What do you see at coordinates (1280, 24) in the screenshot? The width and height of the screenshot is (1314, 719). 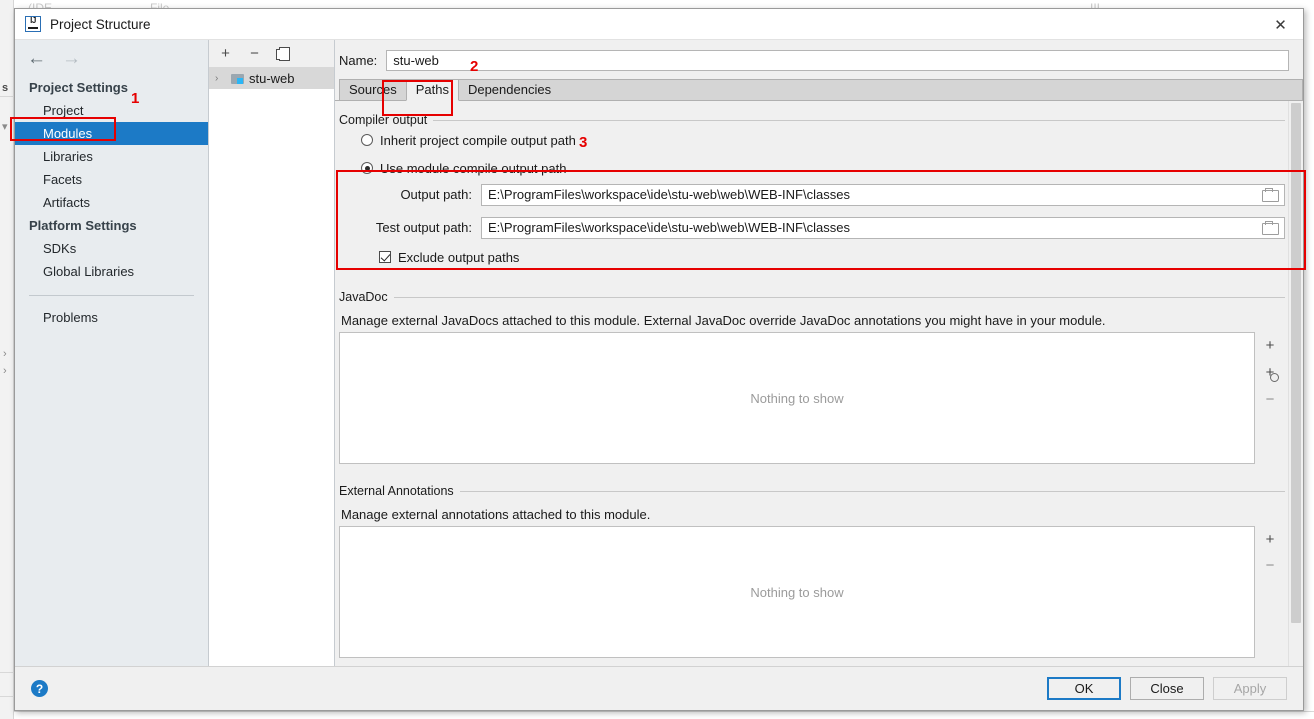 I see `close-icon: ✕` at bounding box center [1280, 24].